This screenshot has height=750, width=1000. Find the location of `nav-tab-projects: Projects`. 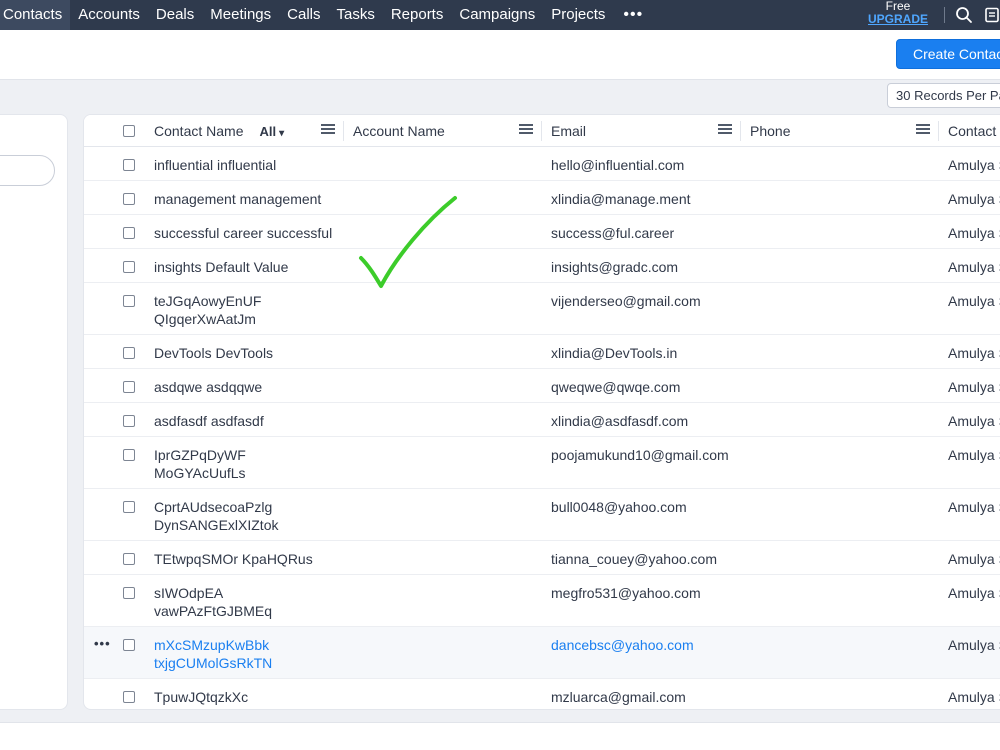

nav-tab-projects: Projects is located at coordinates (578, 15).